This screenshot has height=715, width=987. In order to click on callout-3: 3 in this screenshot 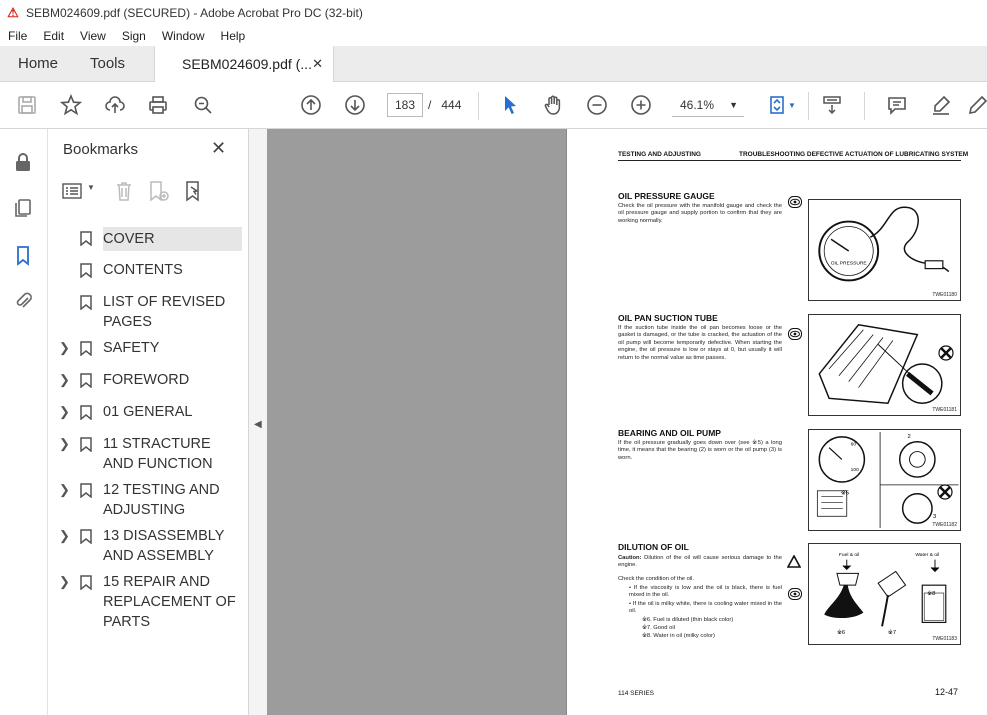, I will do `click(935, 517)`.